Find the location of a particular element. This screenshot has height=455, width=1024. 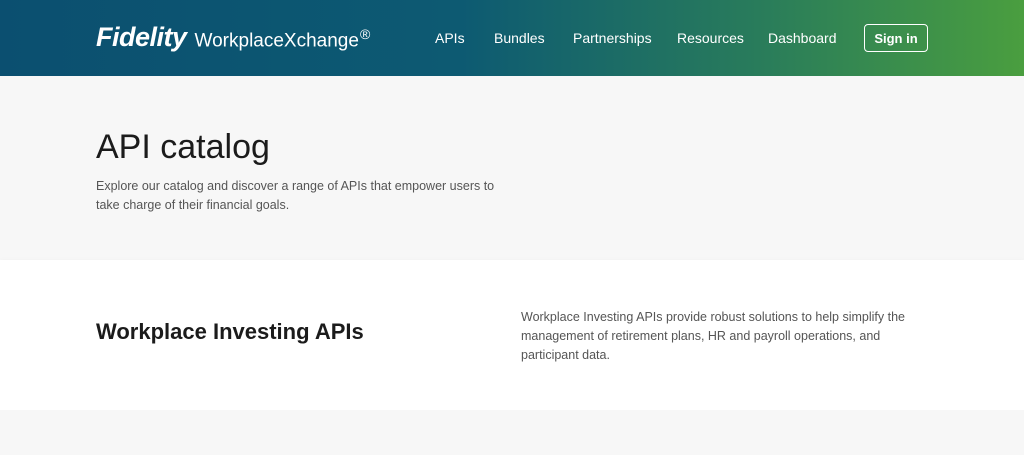

nav-bundles: Bundles is located at coordinates (519, 38).